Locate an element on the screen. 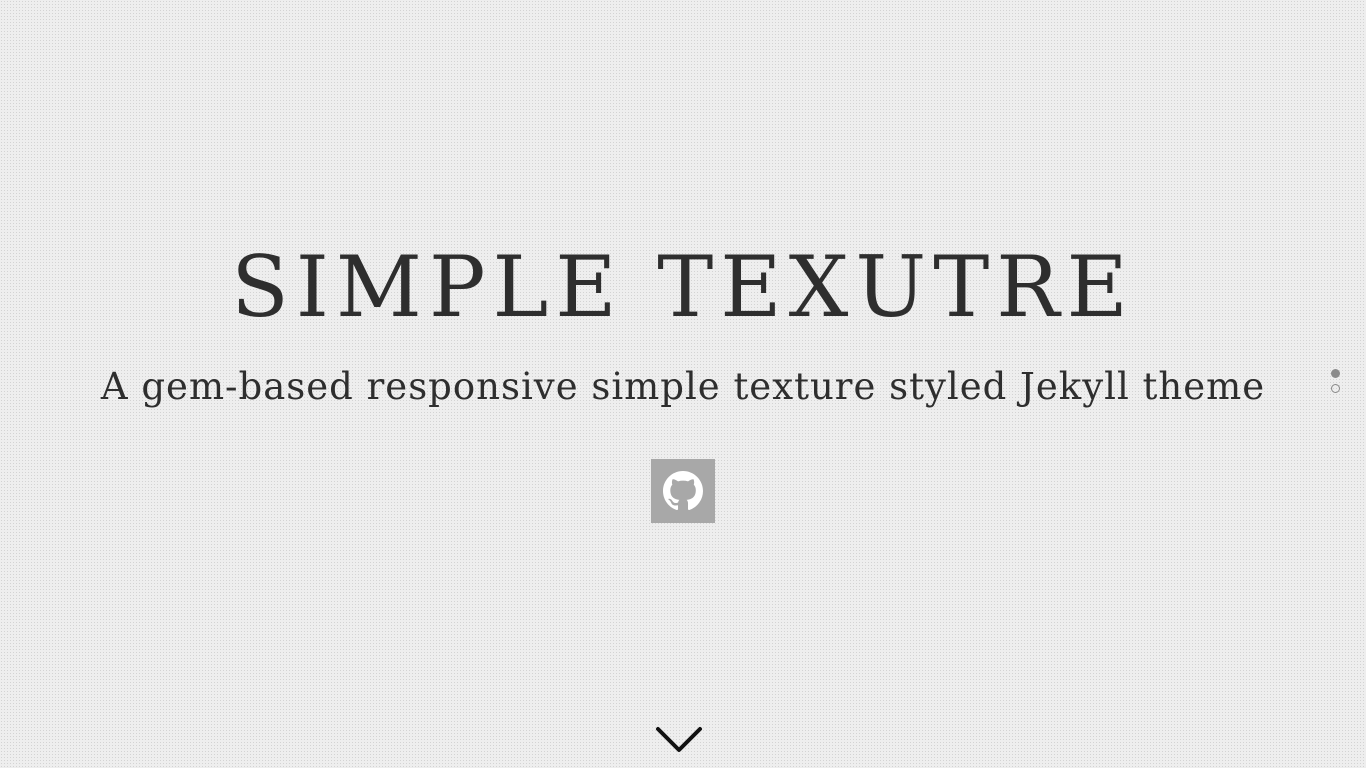 The width and height of the screenshot is (1366, 768). github-icon is located at coordinates (683, 491).